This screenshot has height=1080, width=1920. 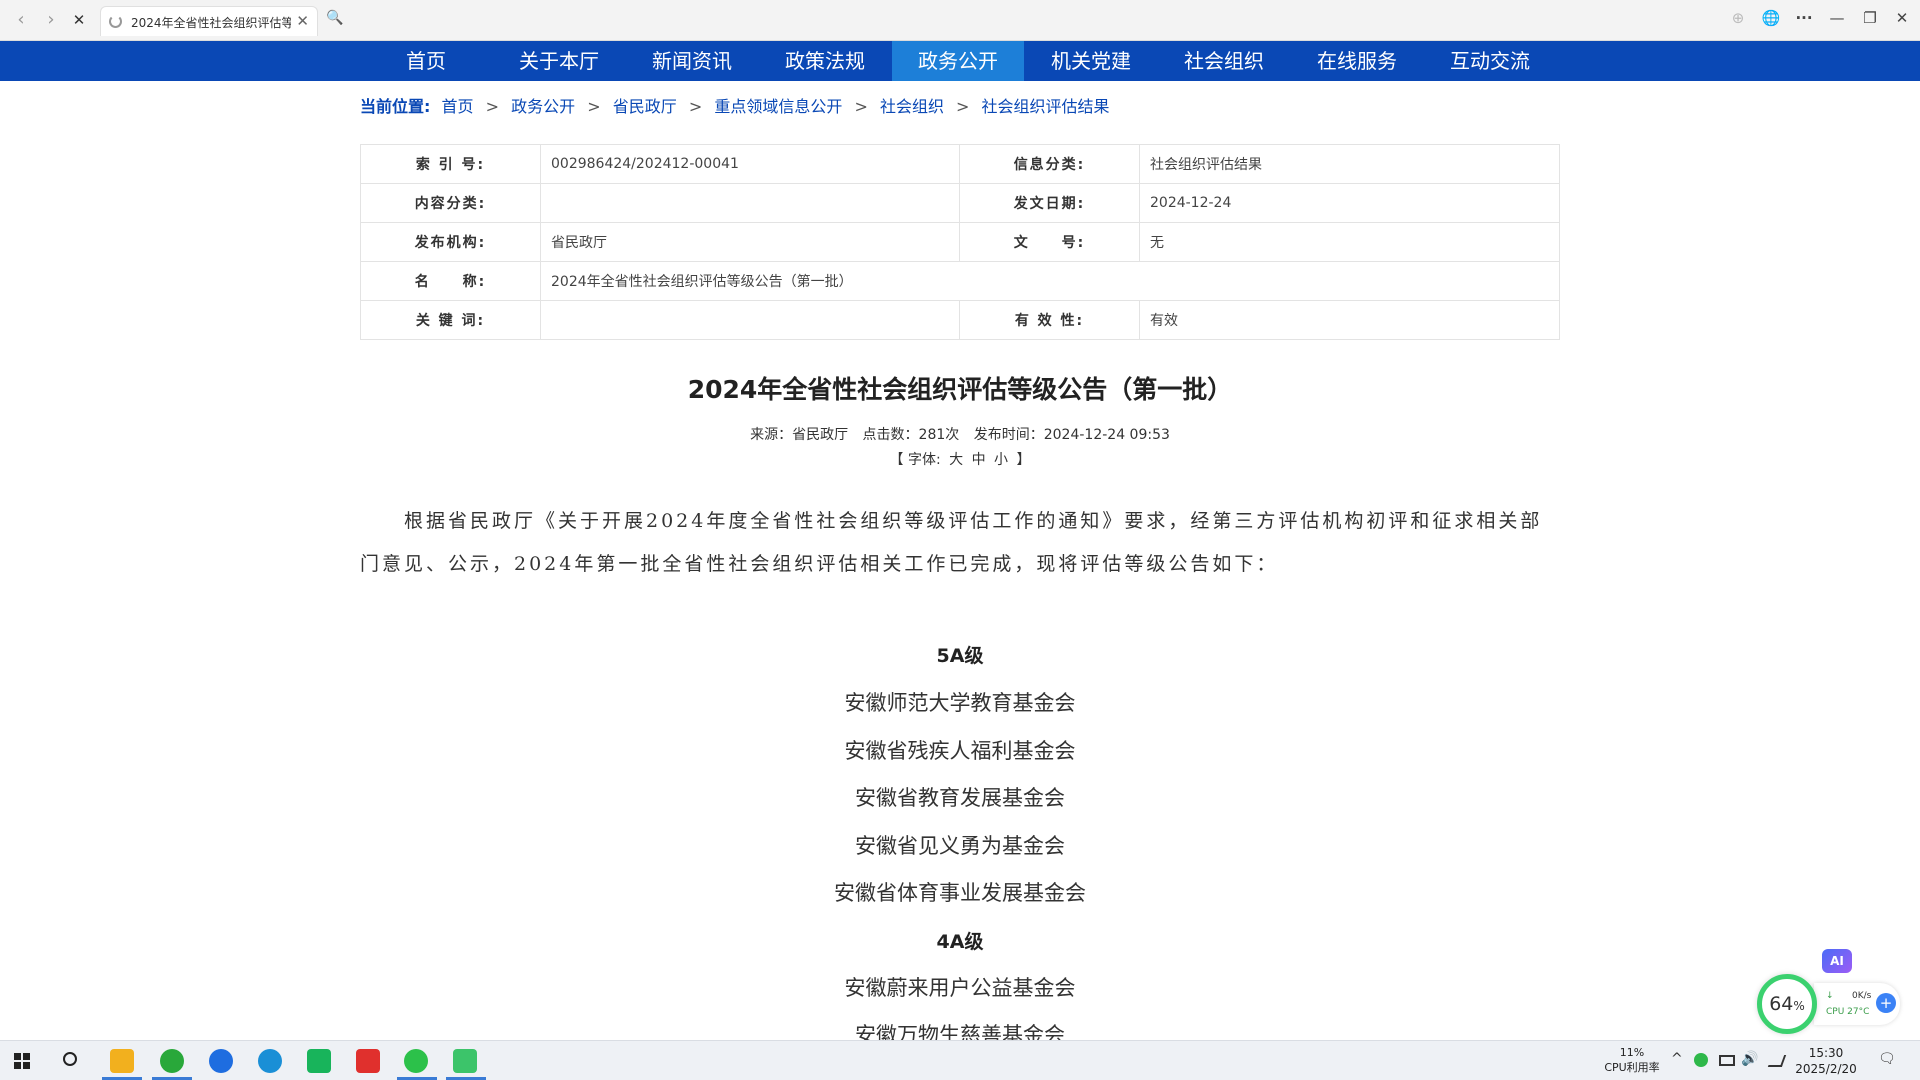 I want to click on font-large-button: 大, so click(x=956, y=460).